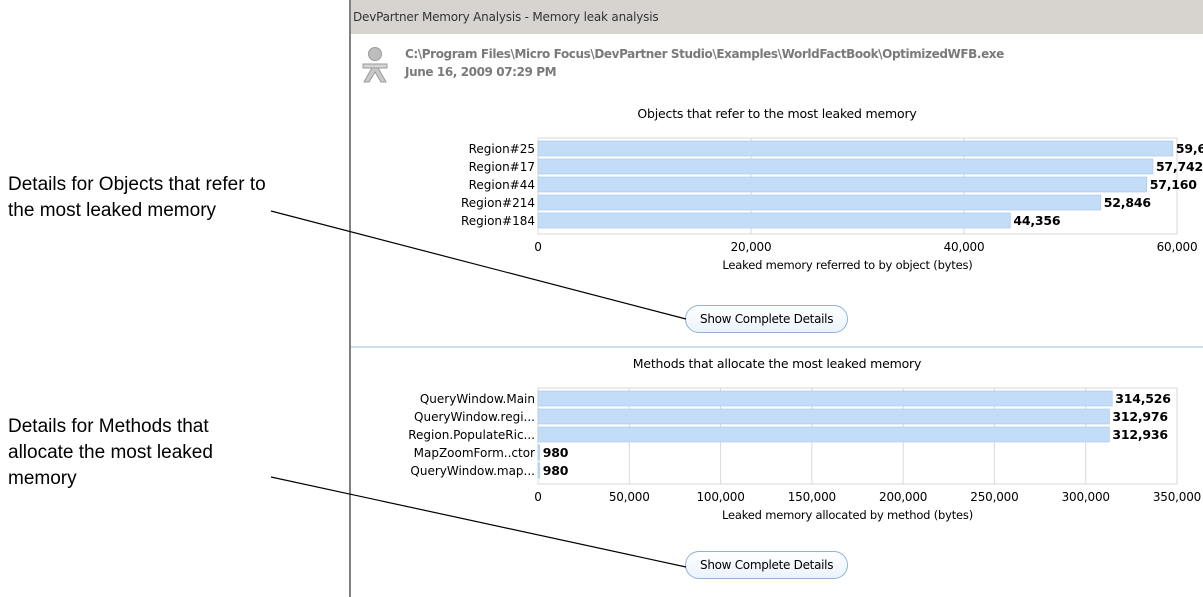 The width and height of the screenshot is (1203, 597). What do you see at coordinates (751, 247) in the screenshot?
I see `tick-label: 20,000` at bounding box center [751, 247].